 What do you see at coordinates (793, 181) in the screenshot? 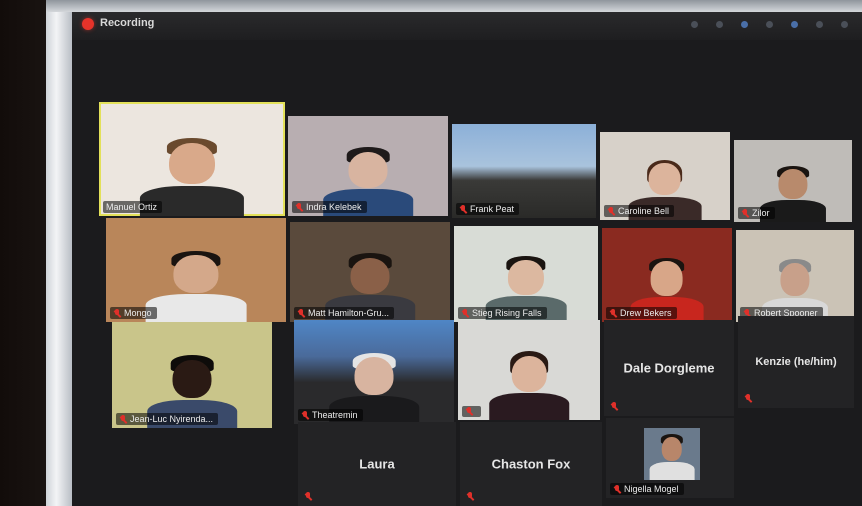
I see `participant-tile: Zilor` at bounding box center [793, 181].